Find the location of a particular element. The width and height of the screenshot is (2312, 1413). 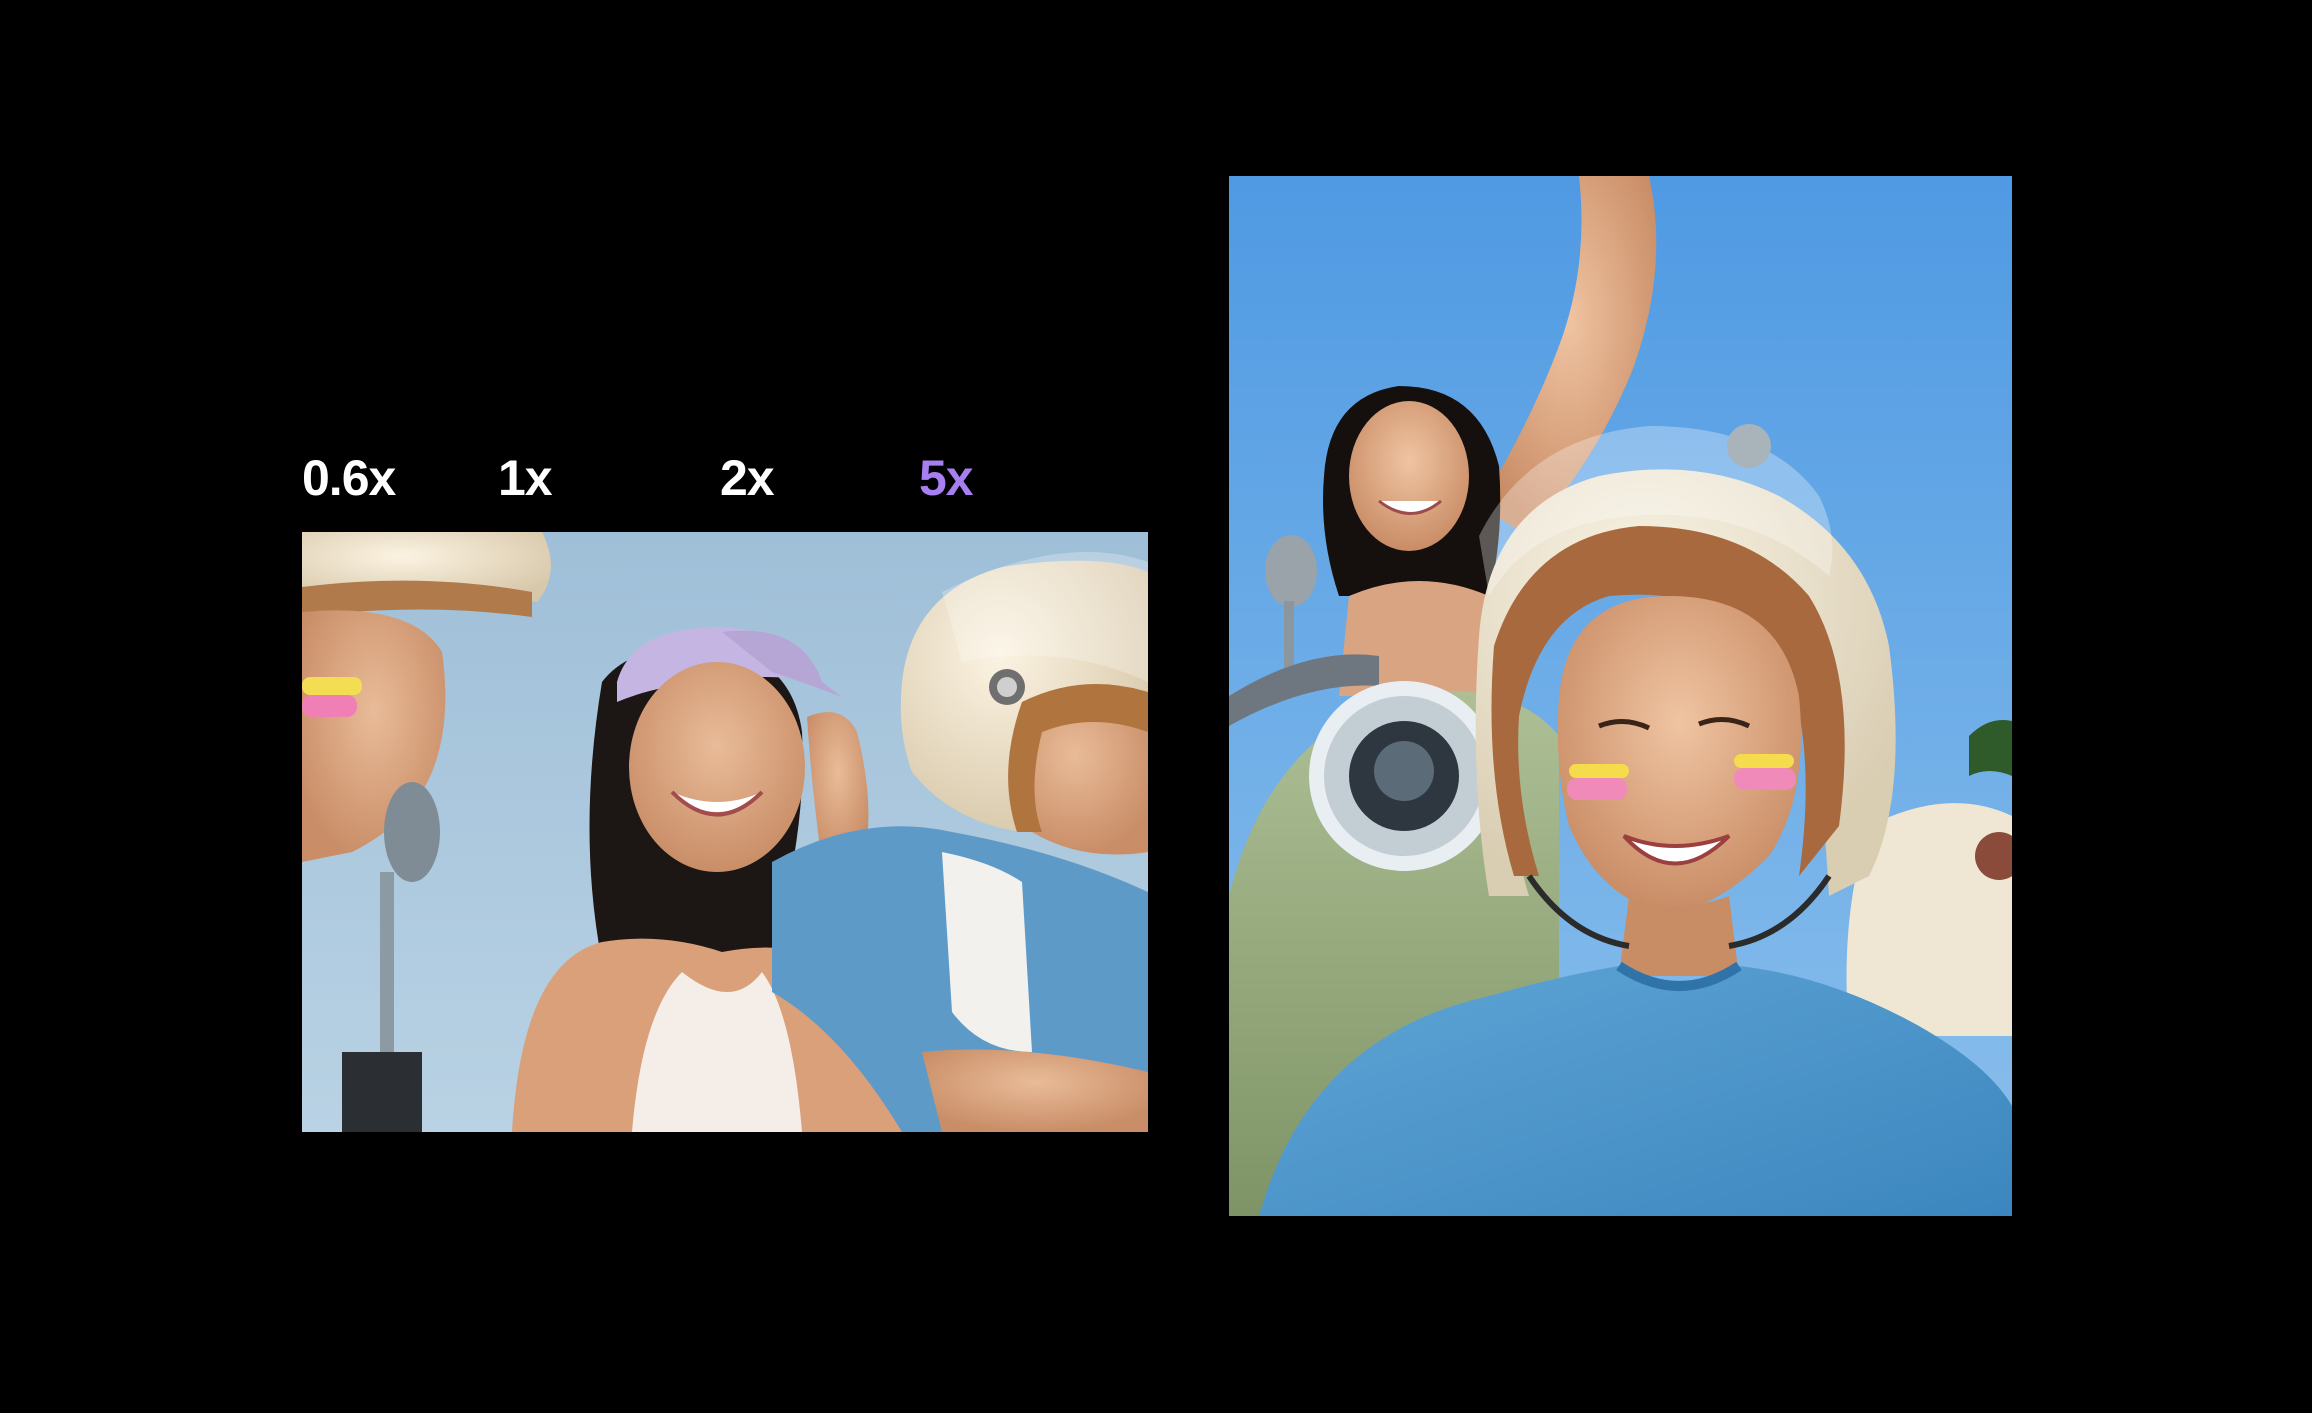

zoom-option-1x: 1x is located at coordinates (525, 478).